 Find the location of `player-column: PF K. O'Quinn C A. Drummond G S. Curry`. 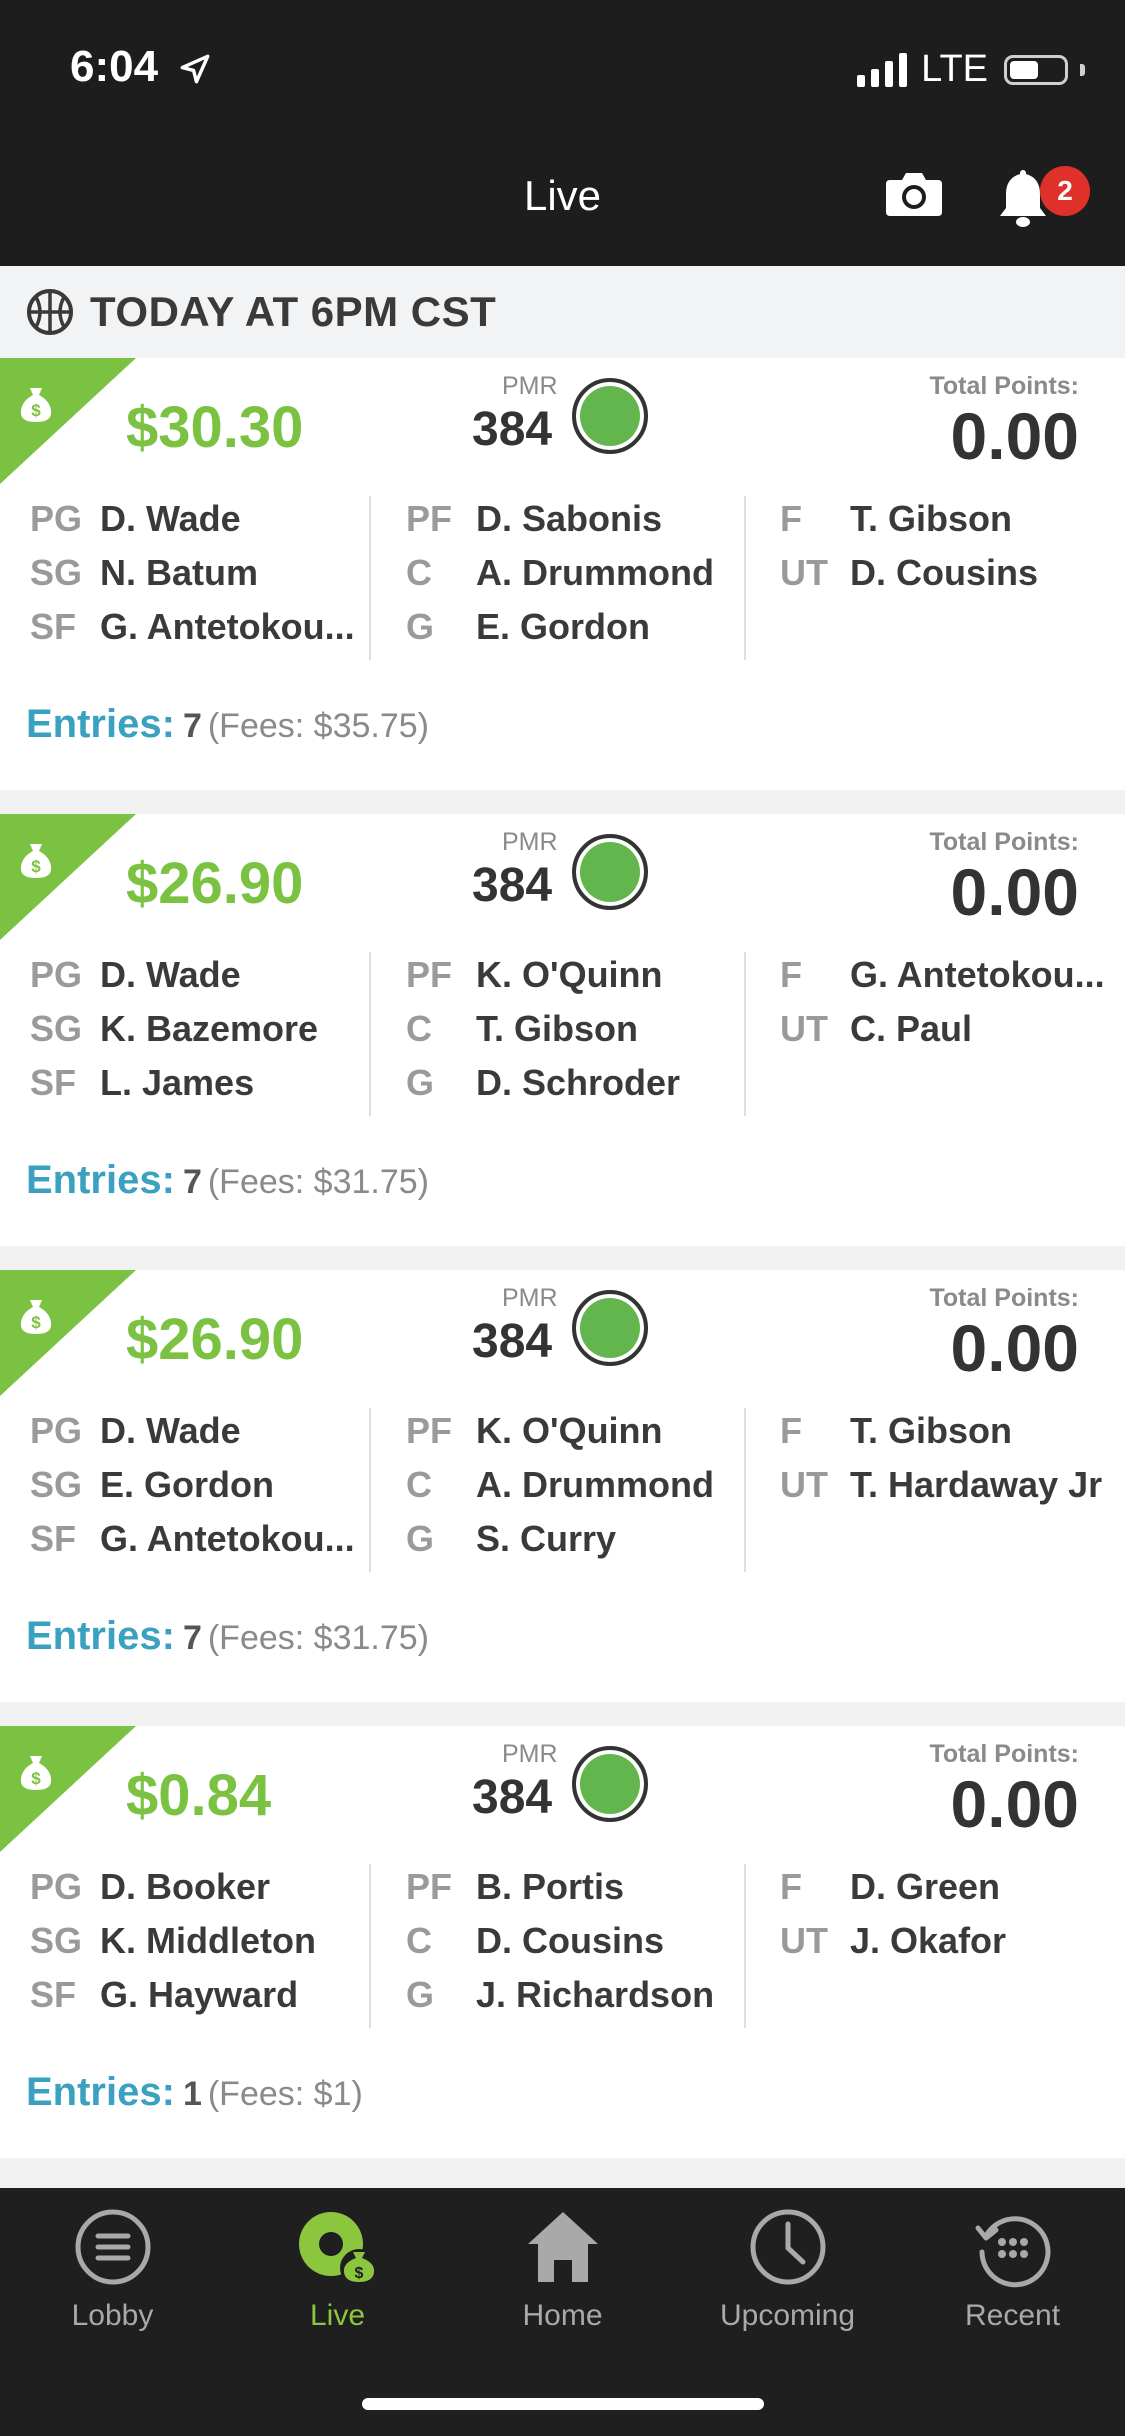

player-column: PF K. O'Quinn C A. Drummond G S. Curry is located at coordinates (576, 1489).